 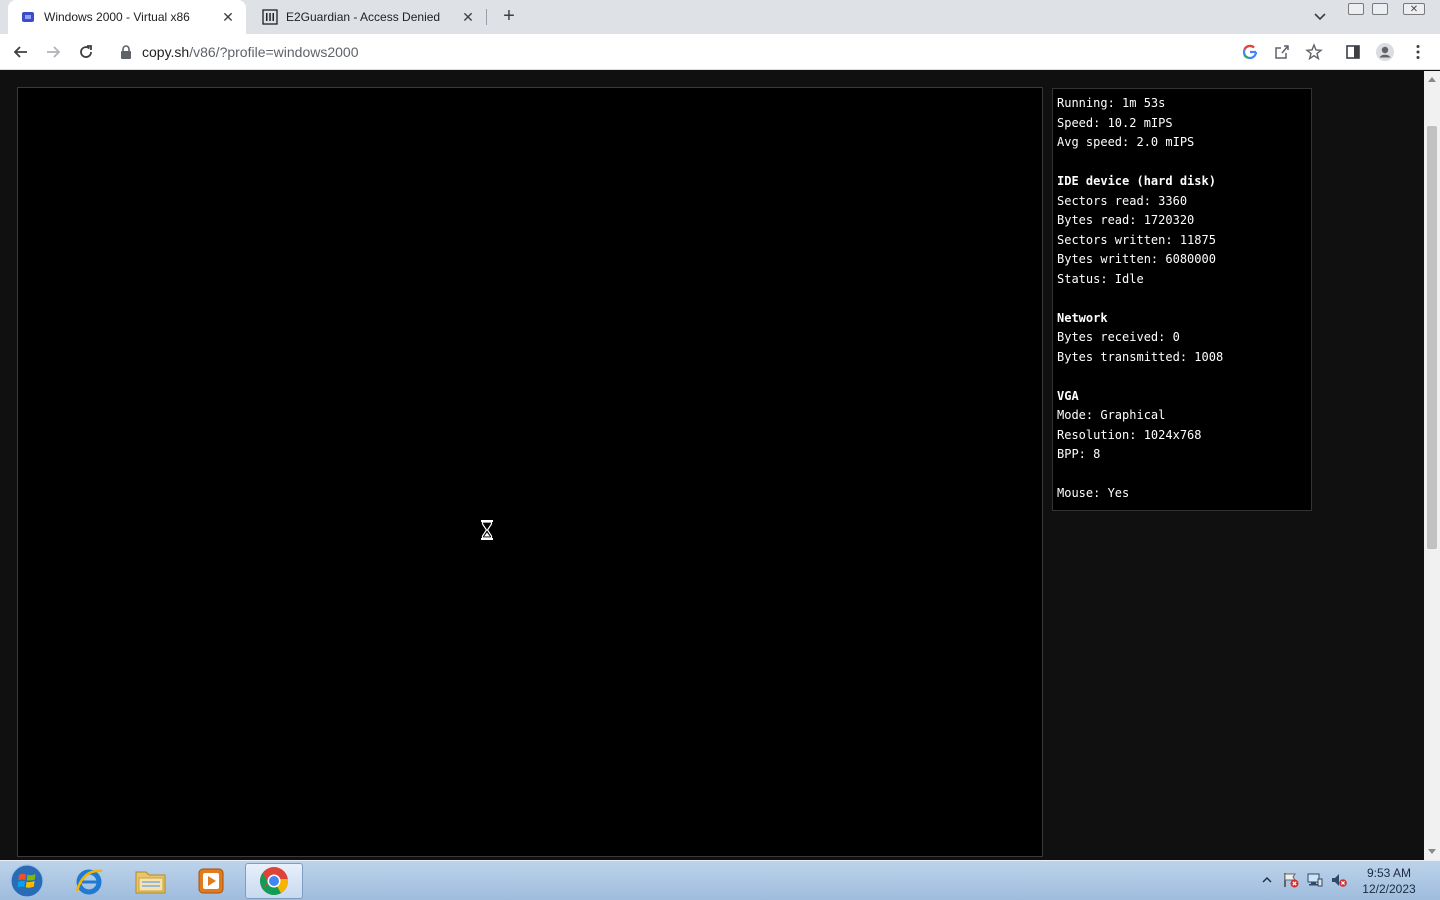 What do you see at coordinates (1432, 79) in the screenshot?
I see `scroll-up-arrow-icon` at bounding box center [1432, 79].